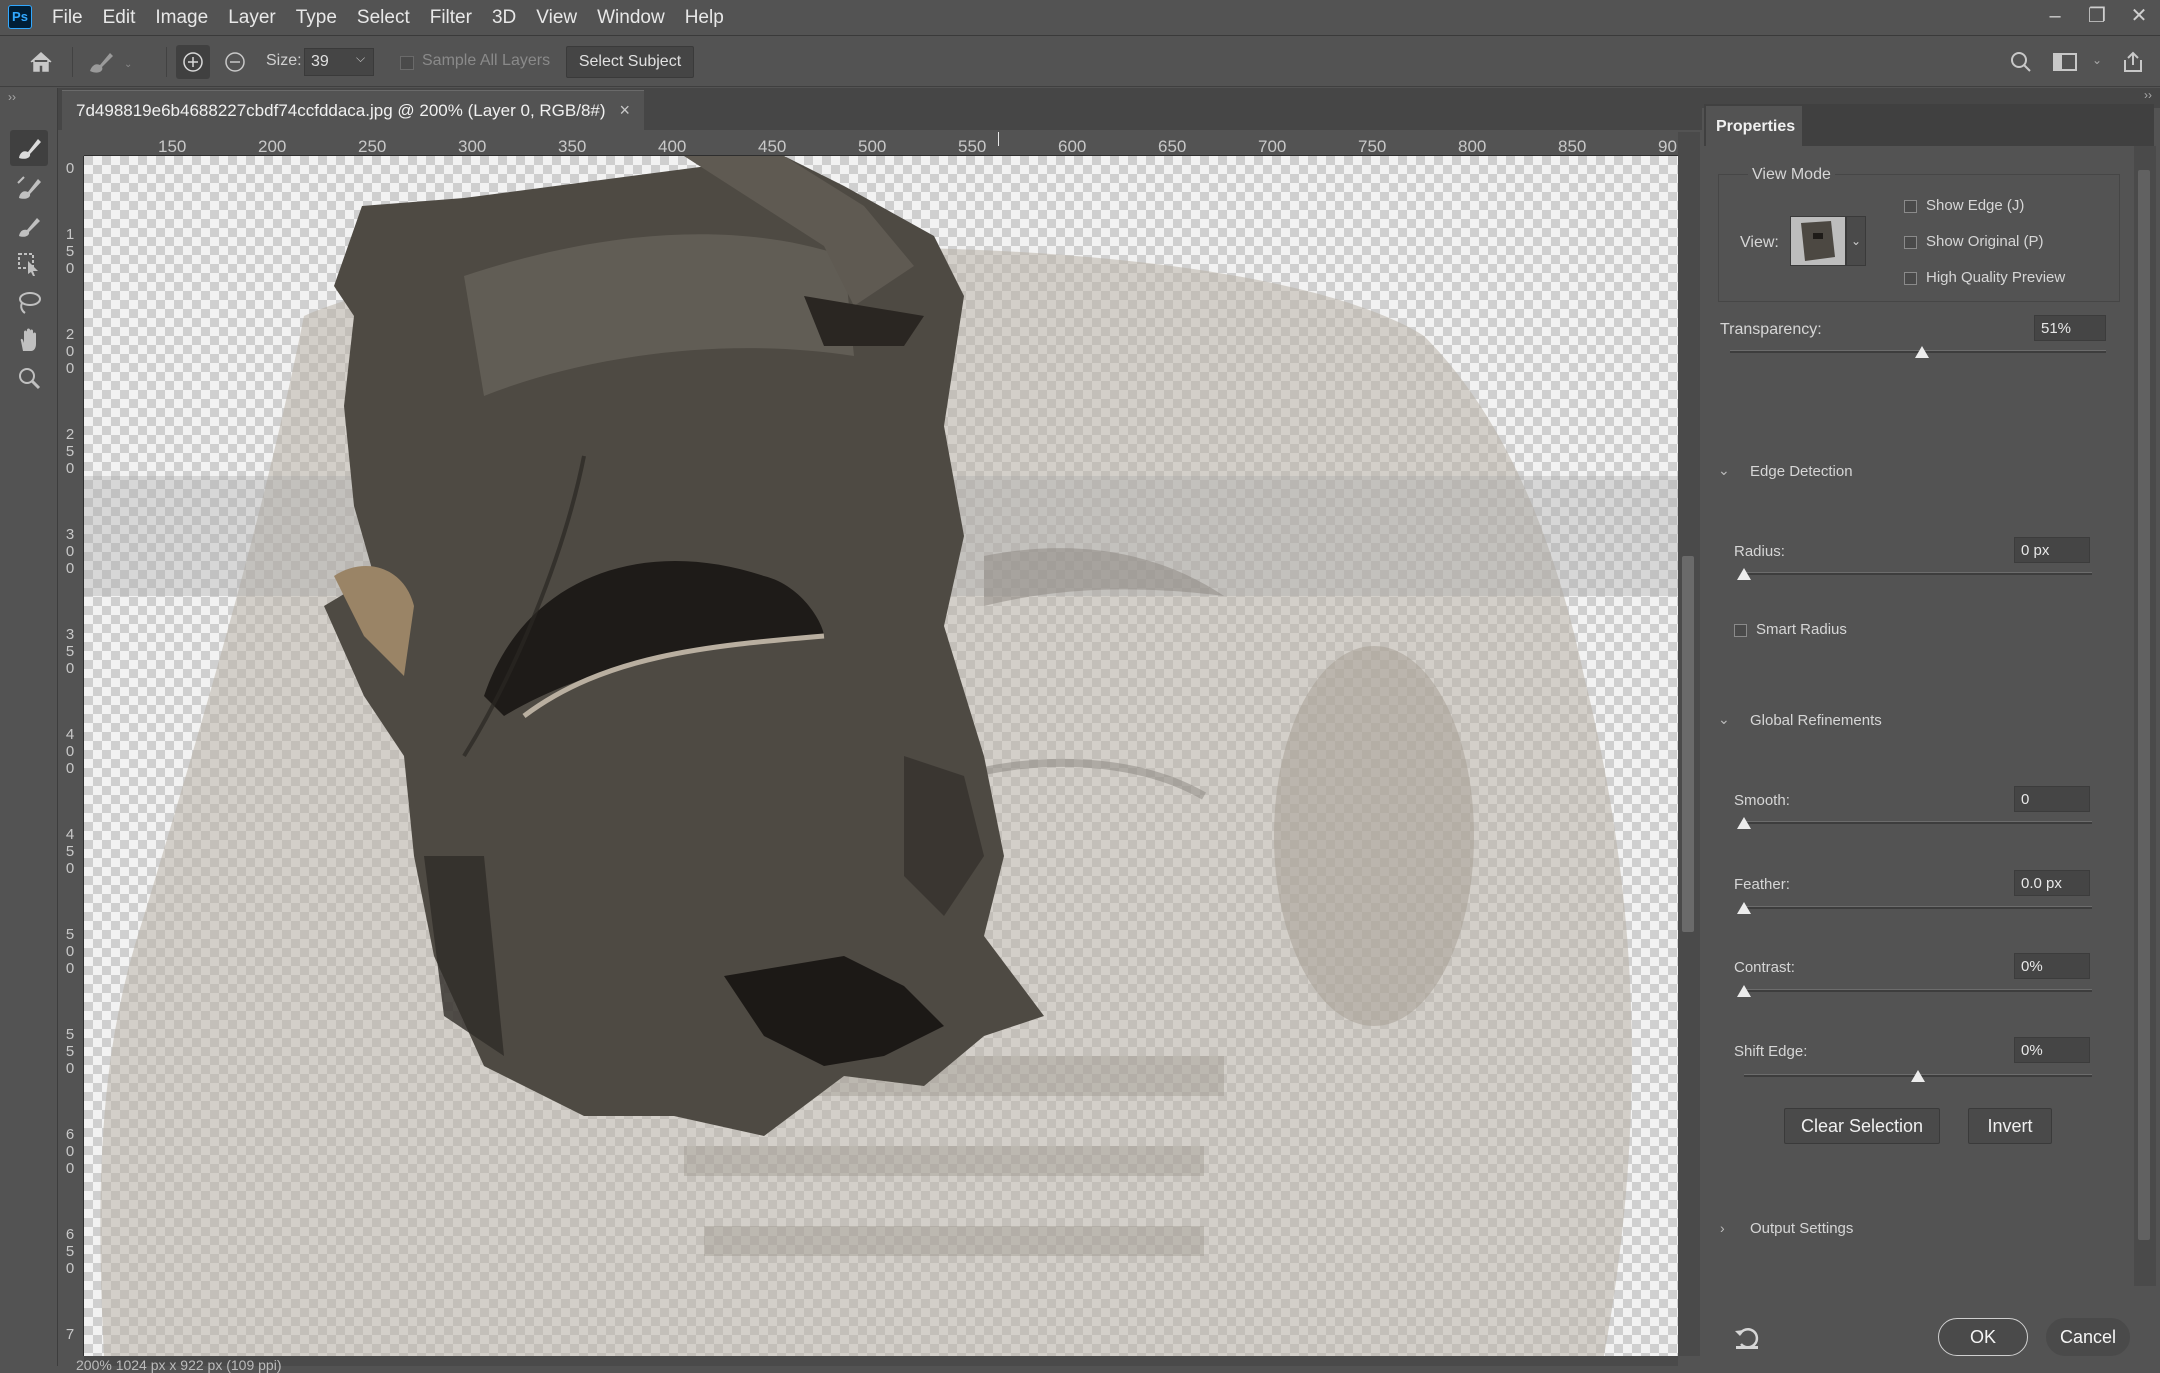  Describe the element at coordinates (101, 62) in the screenshot. I see `brush-preset-icon` at that location.